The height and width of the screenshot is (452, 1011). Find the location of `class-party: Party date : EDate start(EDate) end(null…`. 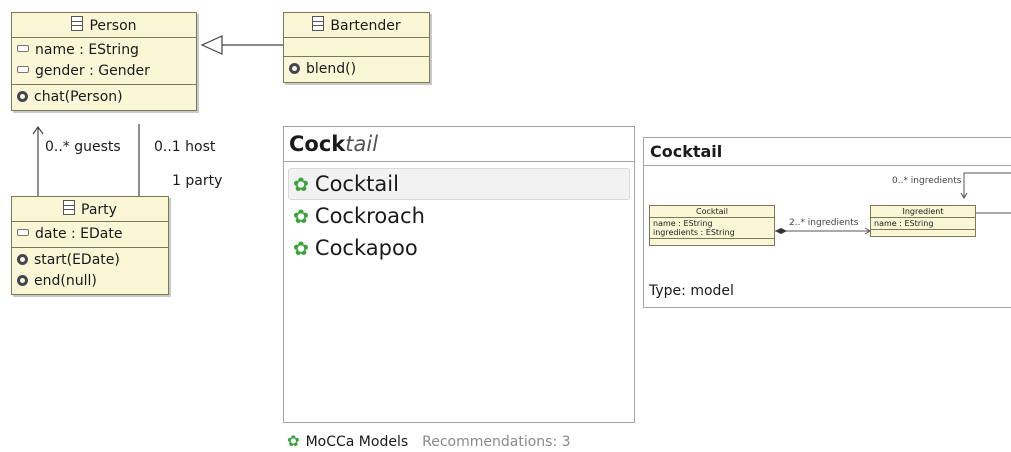

class-party: Party date : EDate start(EDate) end(null… is located at coordinates (90, 245).